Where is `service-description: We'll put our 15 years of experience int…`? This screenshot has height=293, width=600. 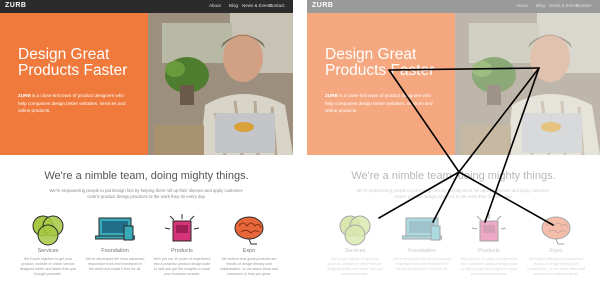
service-description: We'll put our 15 years of experience int… is located at coordinates (182, 266).